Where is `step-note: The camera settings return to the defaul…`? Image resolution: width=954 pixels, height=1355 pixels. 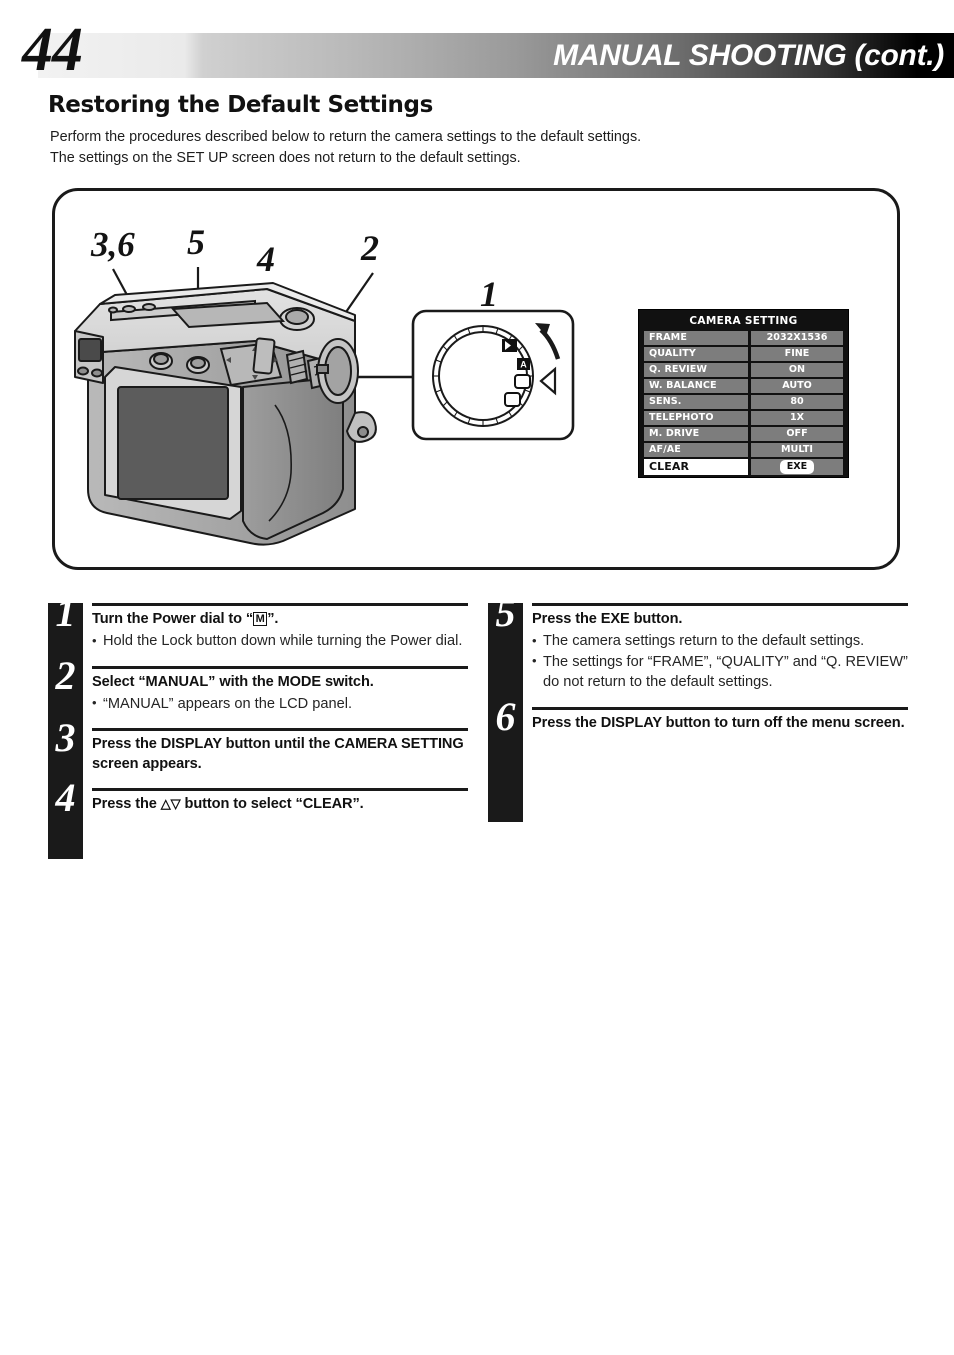
step-note: The camera settings return to the defaul… is located at coordinates (720, 641).